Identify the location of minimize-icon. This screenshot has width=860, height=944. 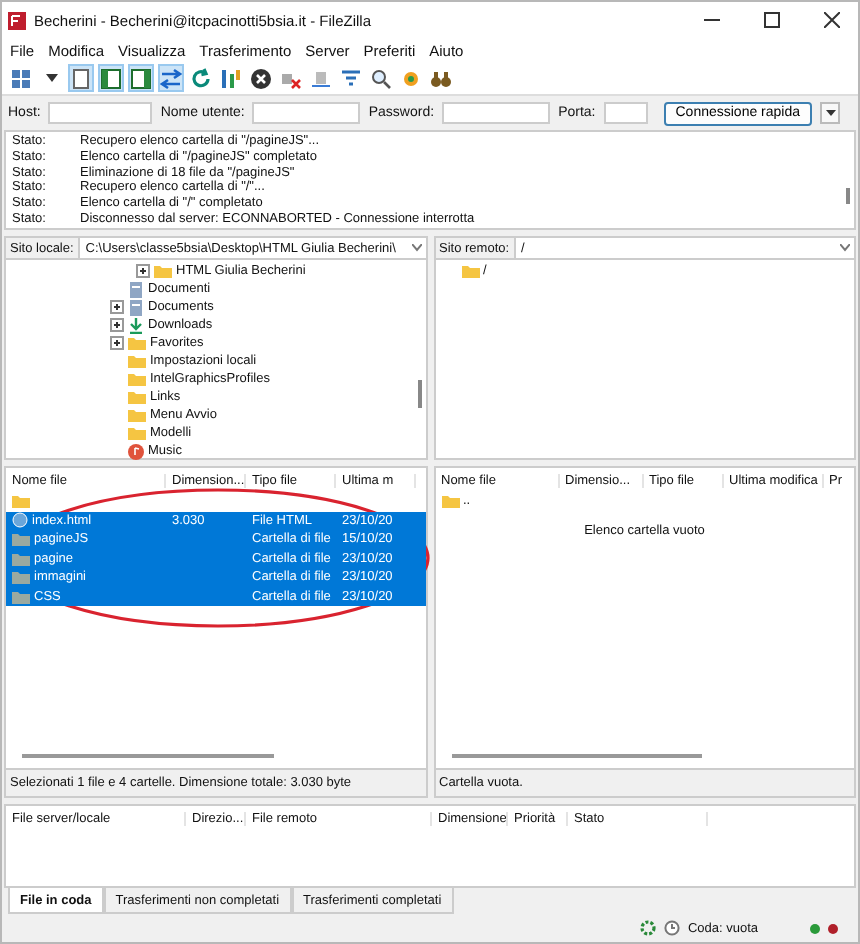
(712, 20).